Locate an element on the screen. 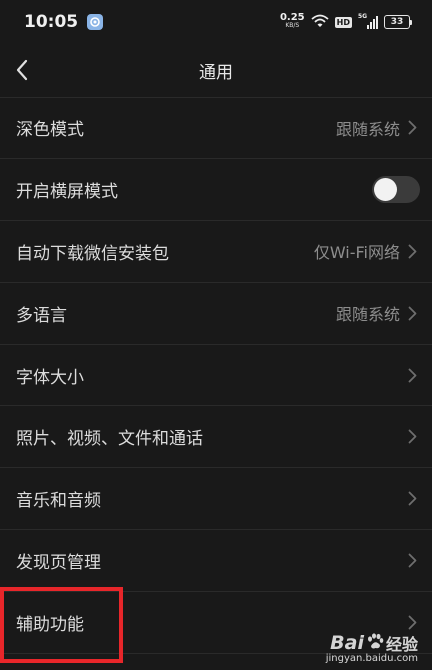 This screenshot has width=432, height=670. cellular-signal-icon: 5G is located at coordinates (368, 21).